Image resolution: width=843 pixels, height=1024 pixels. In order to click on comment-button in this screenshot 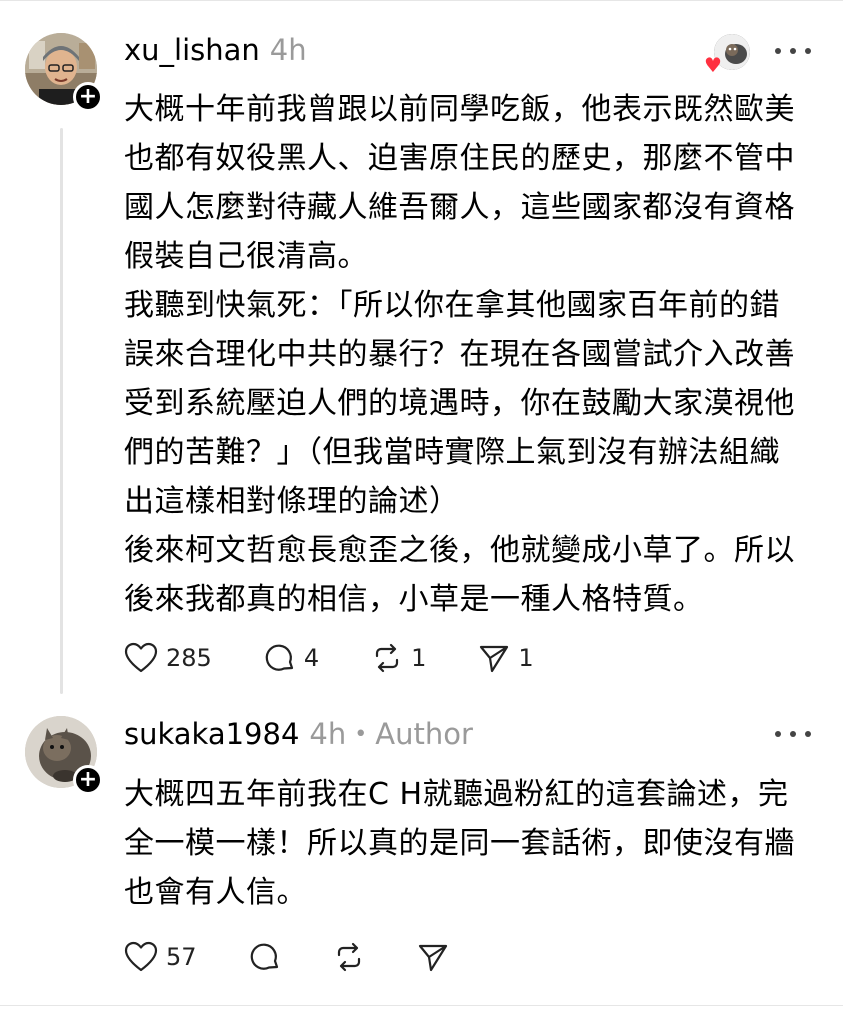, I will do `click(265, 957)`.